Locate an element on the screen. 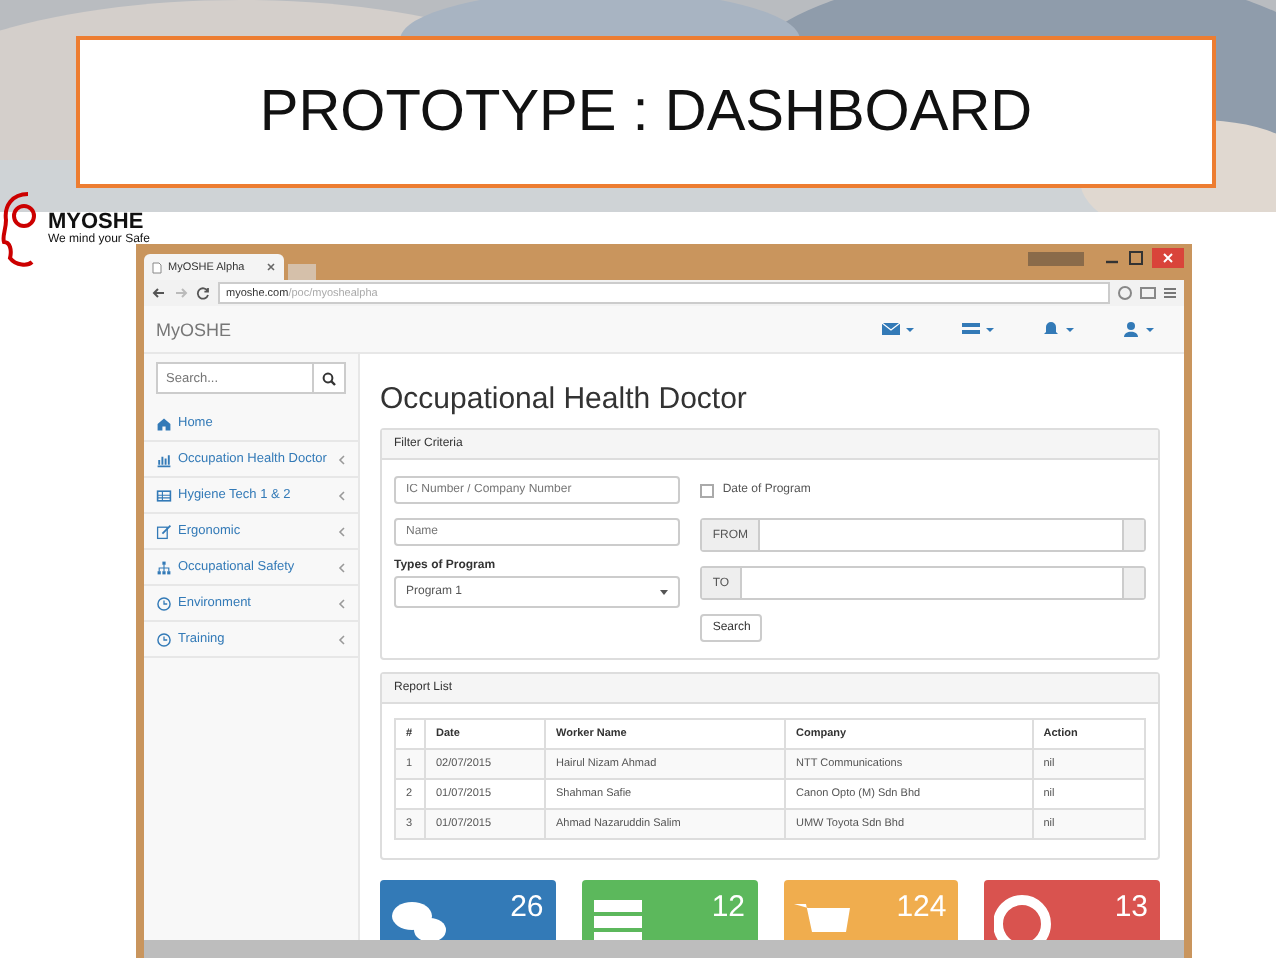  close-button is located at coordinates (1168, 258).